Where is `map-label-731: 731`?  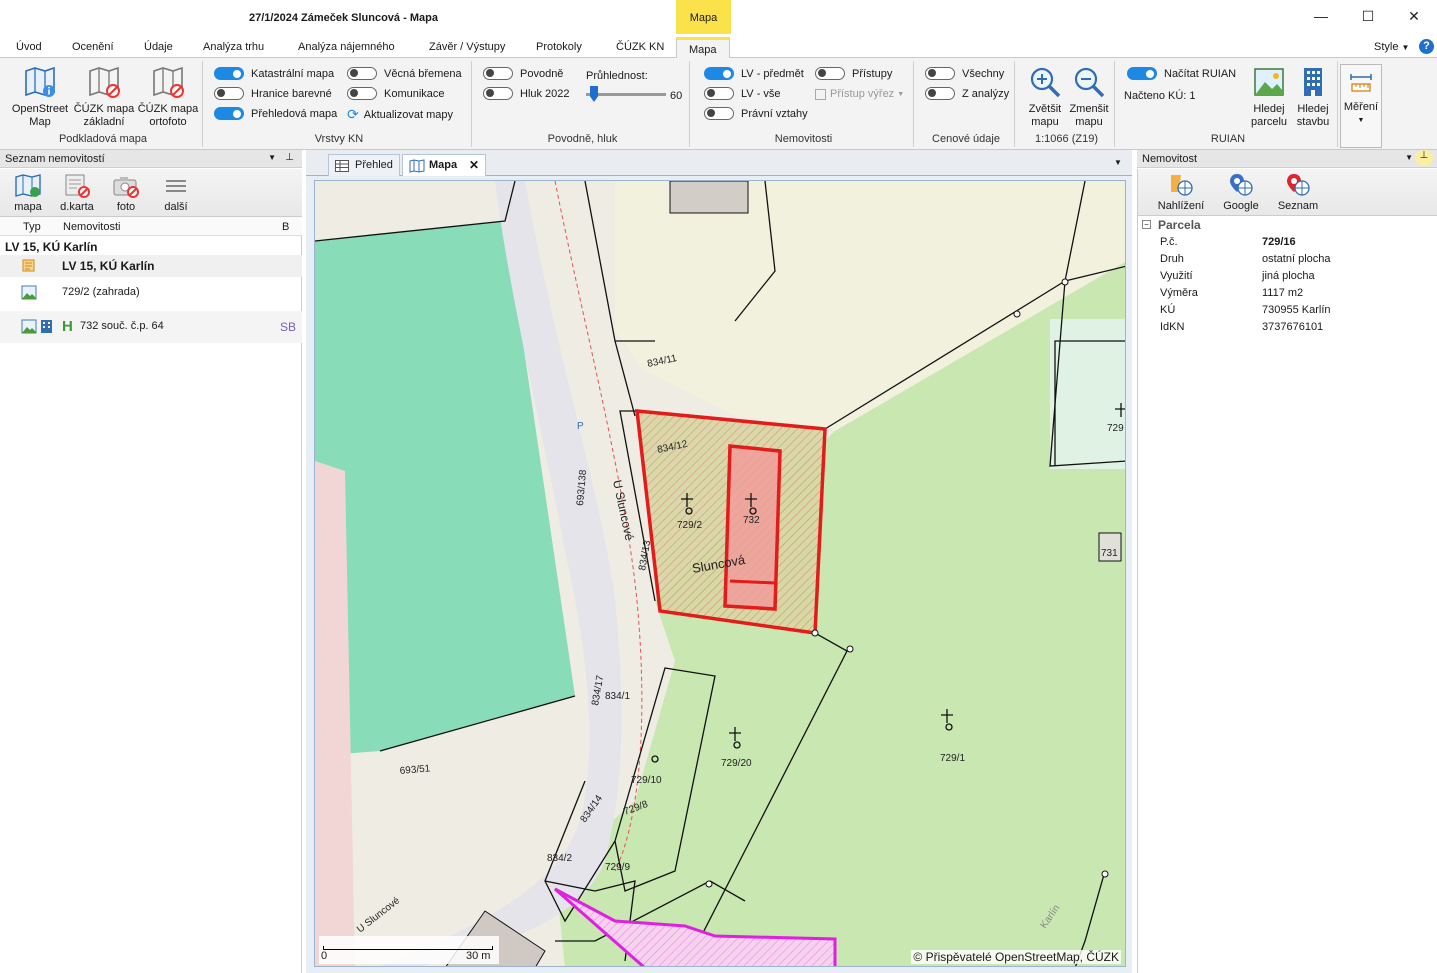 map-label-731: 731 is located at coordinates (1109, 553).